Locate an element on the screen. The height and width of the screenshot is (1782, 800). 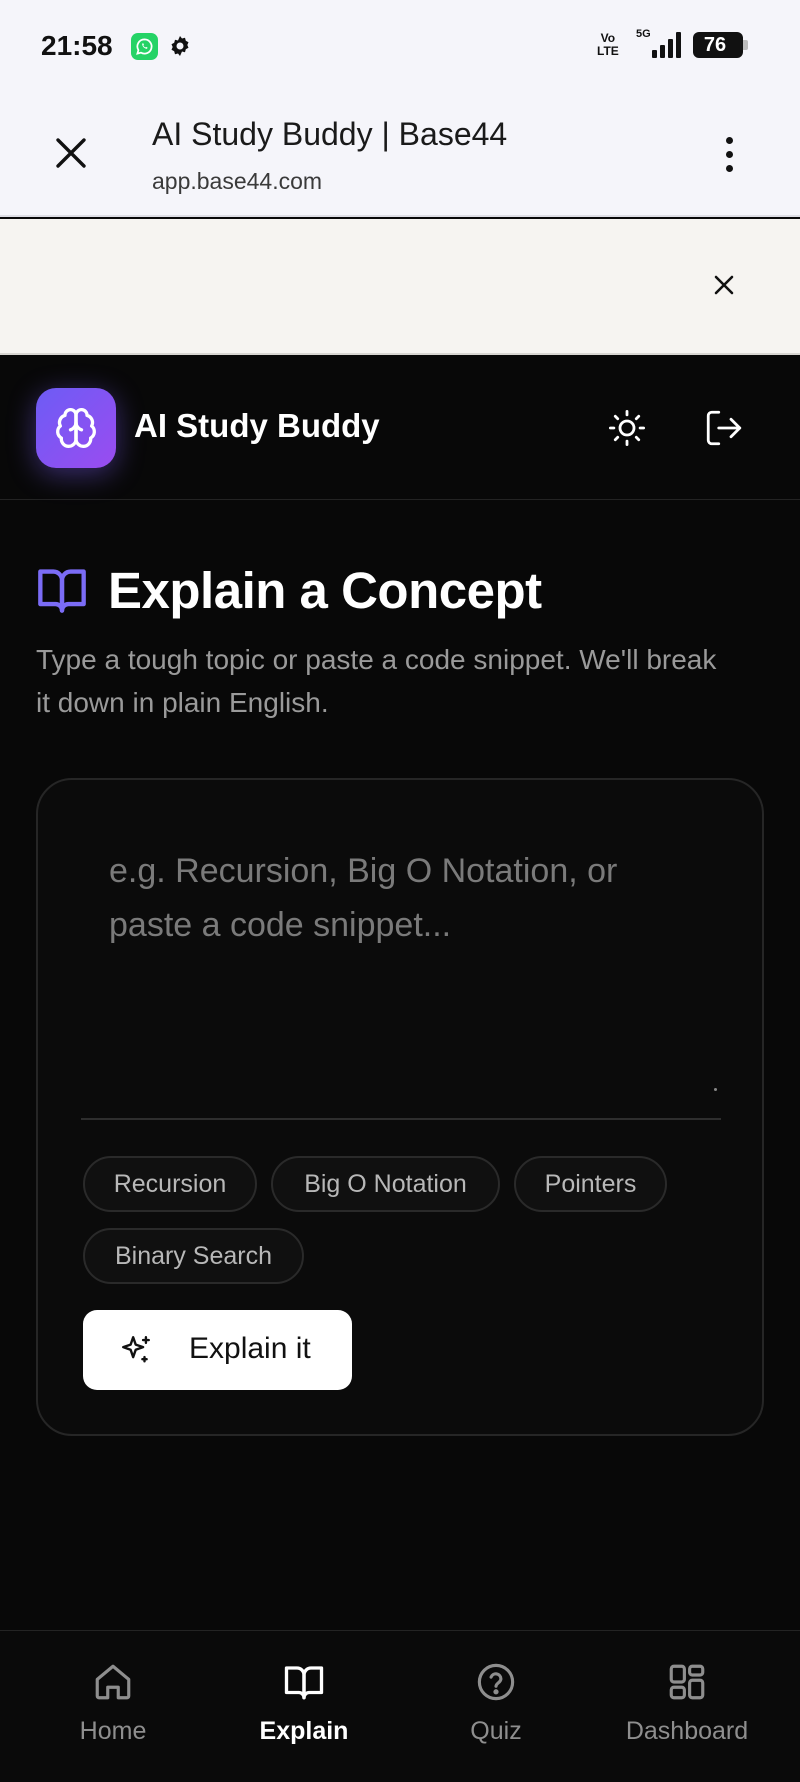
suggestion-chip-binary-search: Binary Search is located at coordinates (193, 1256).